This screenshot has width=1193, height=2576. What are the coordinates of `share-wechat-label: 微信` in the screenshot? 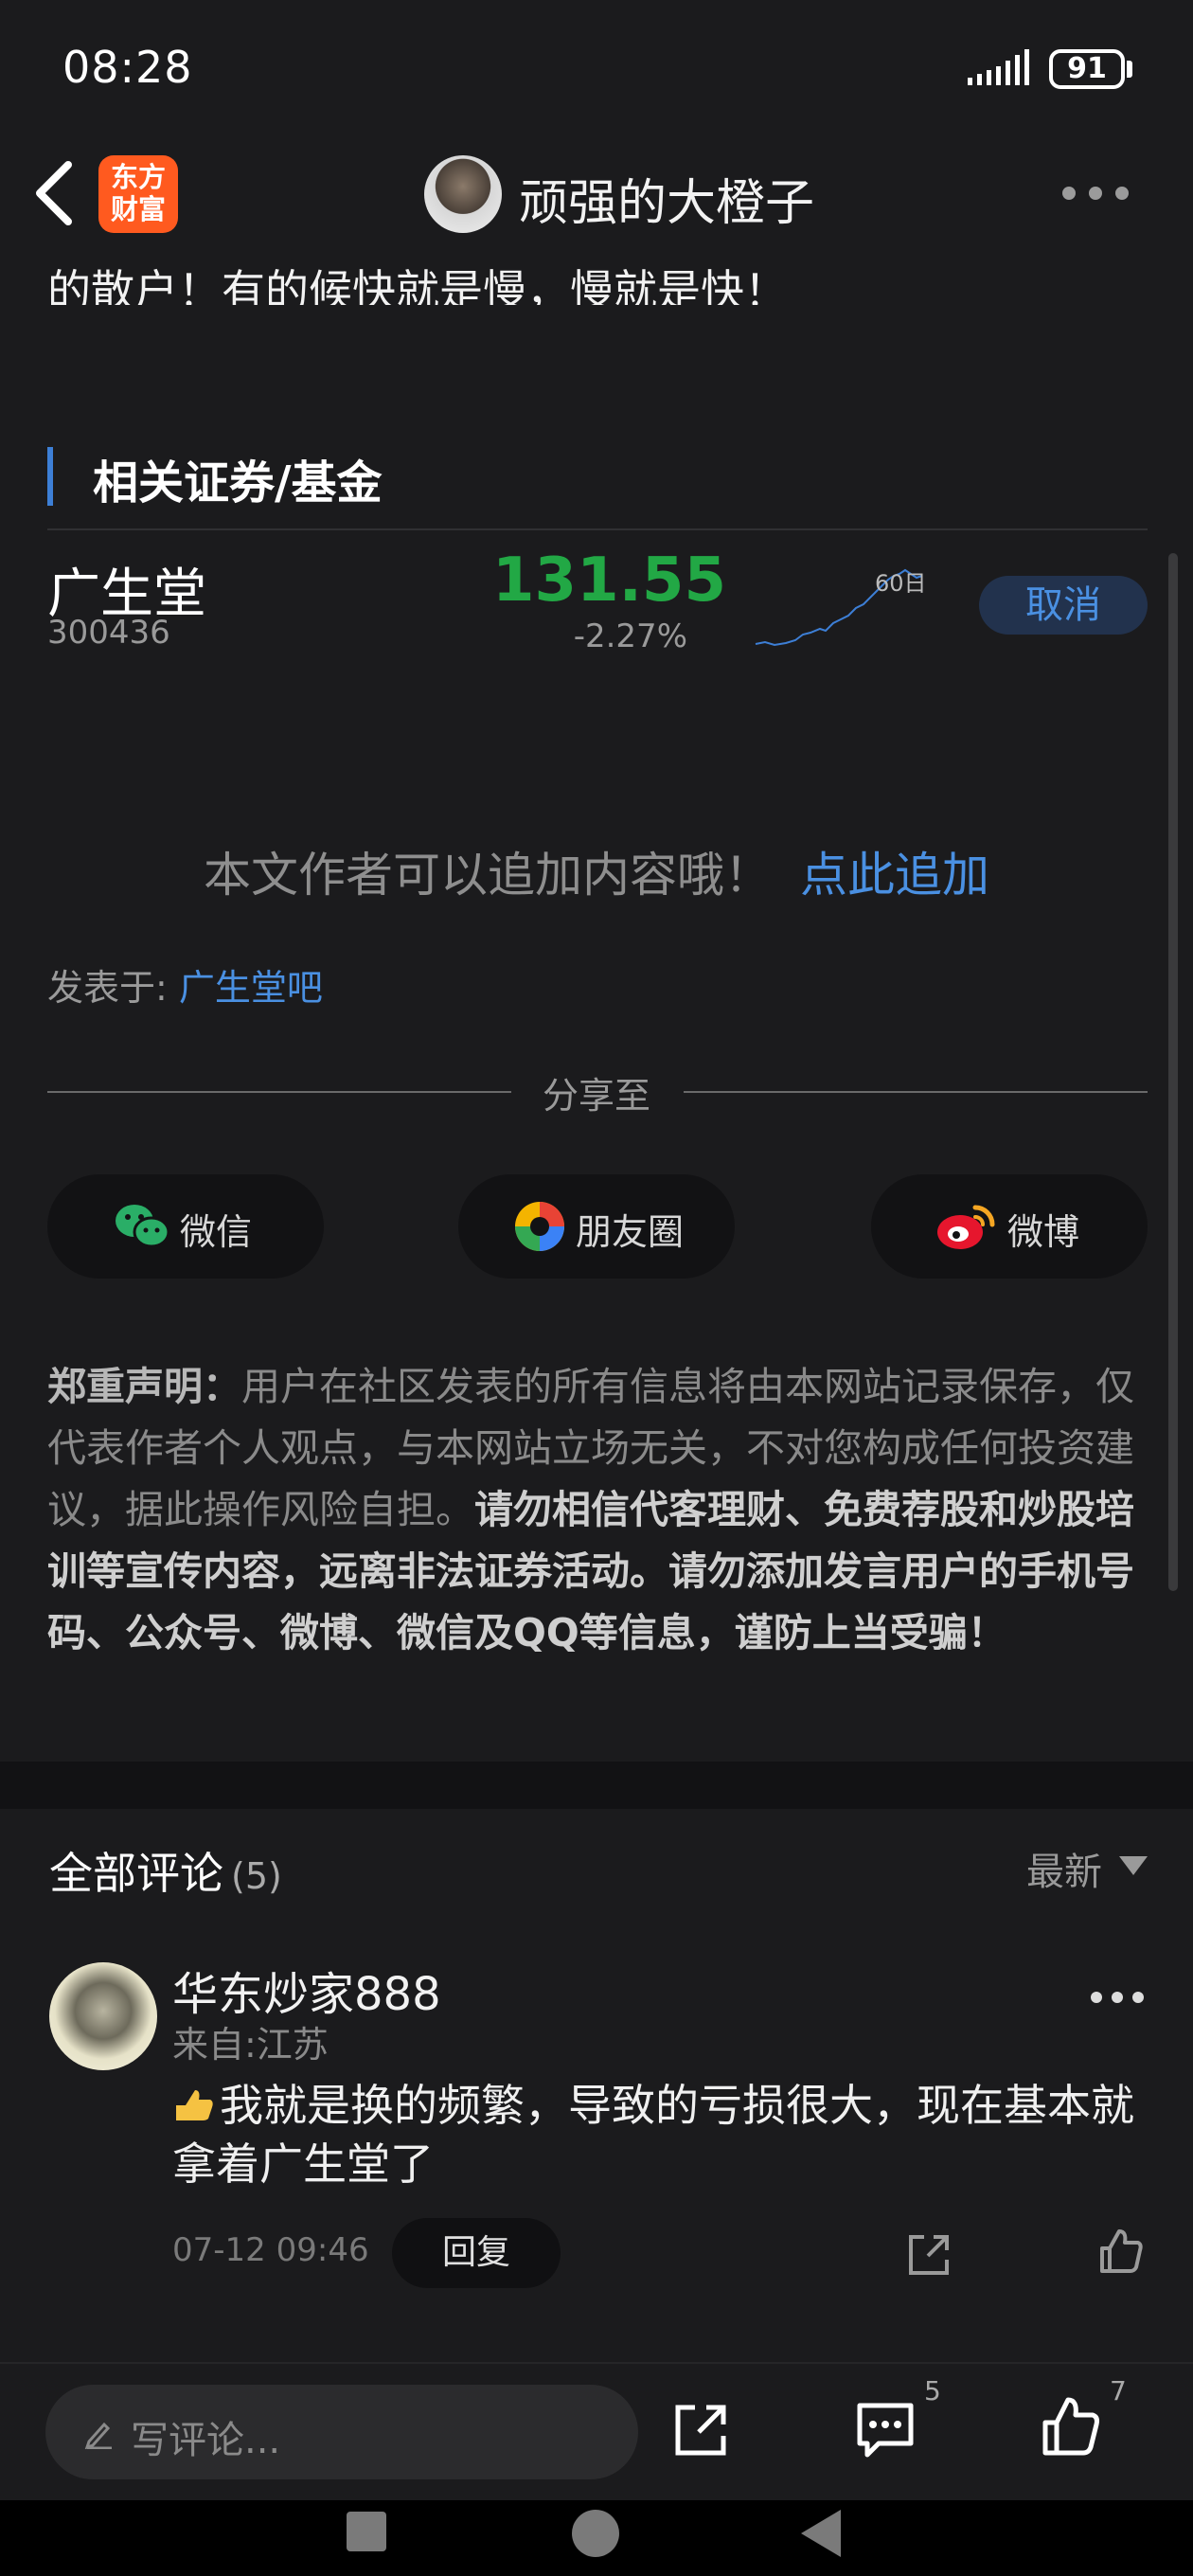 It's located at (216, 1232).